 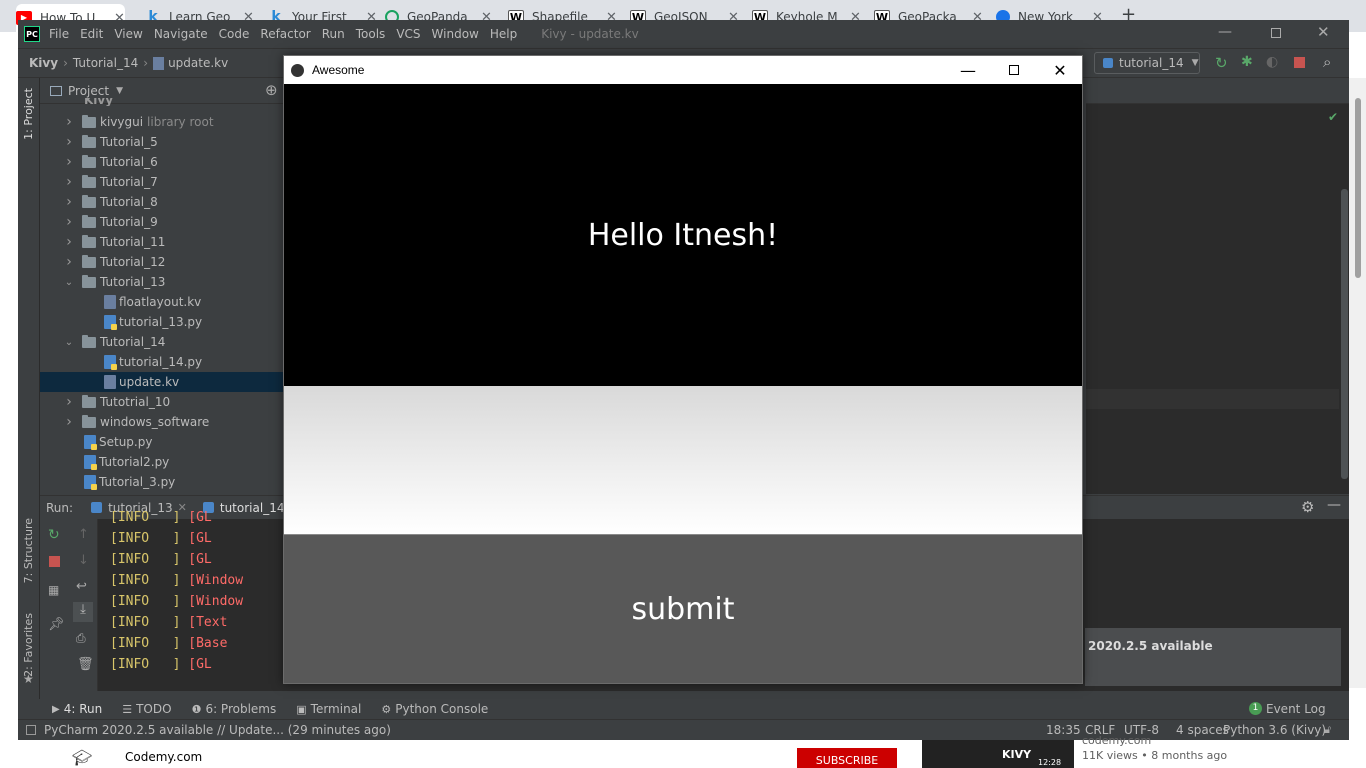 I want to click on tool-tab-terminal: Terminal, so click(x=336, y=709).